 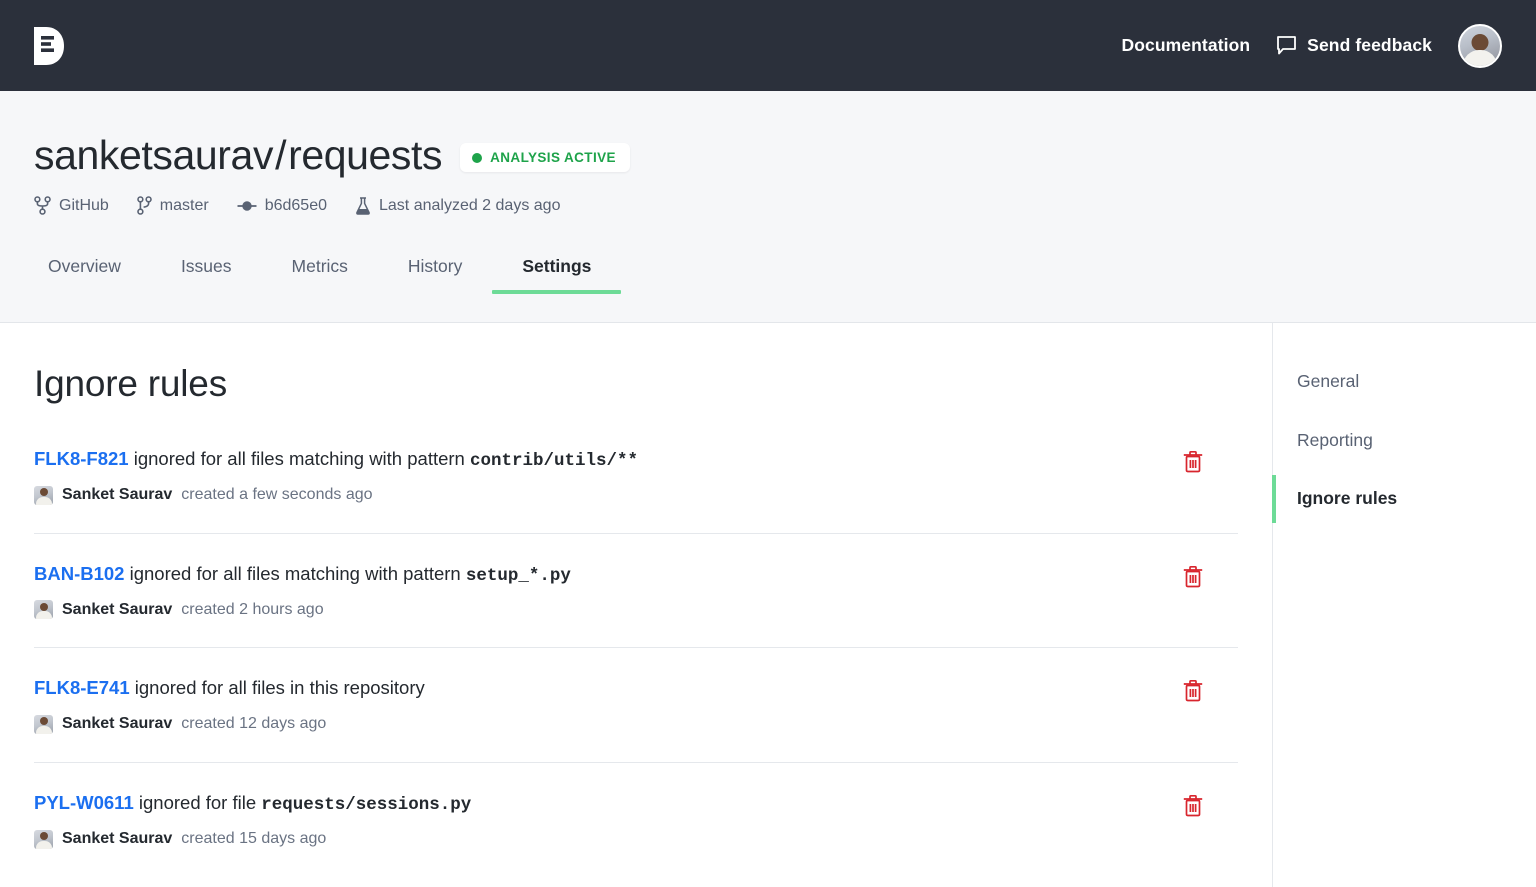 What do you see at coordinates (84, 802) in the screenshot?
I see `issue-code-link: PYL-W0611` at bounding box center [84, 802].